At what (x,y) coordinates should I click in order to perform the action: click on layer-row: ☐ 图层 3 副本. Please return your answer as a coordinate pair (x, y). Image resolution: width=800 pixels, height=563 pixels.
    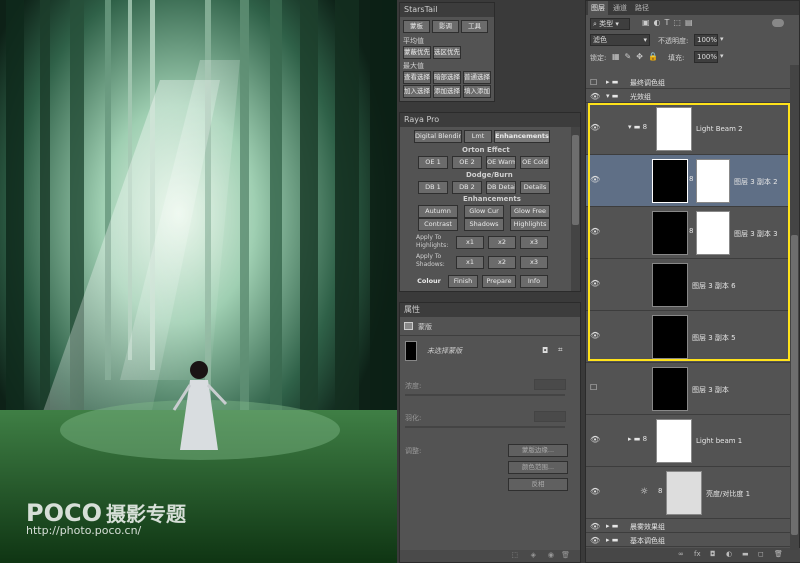
    Looking at the image, I should click on (688, 389).